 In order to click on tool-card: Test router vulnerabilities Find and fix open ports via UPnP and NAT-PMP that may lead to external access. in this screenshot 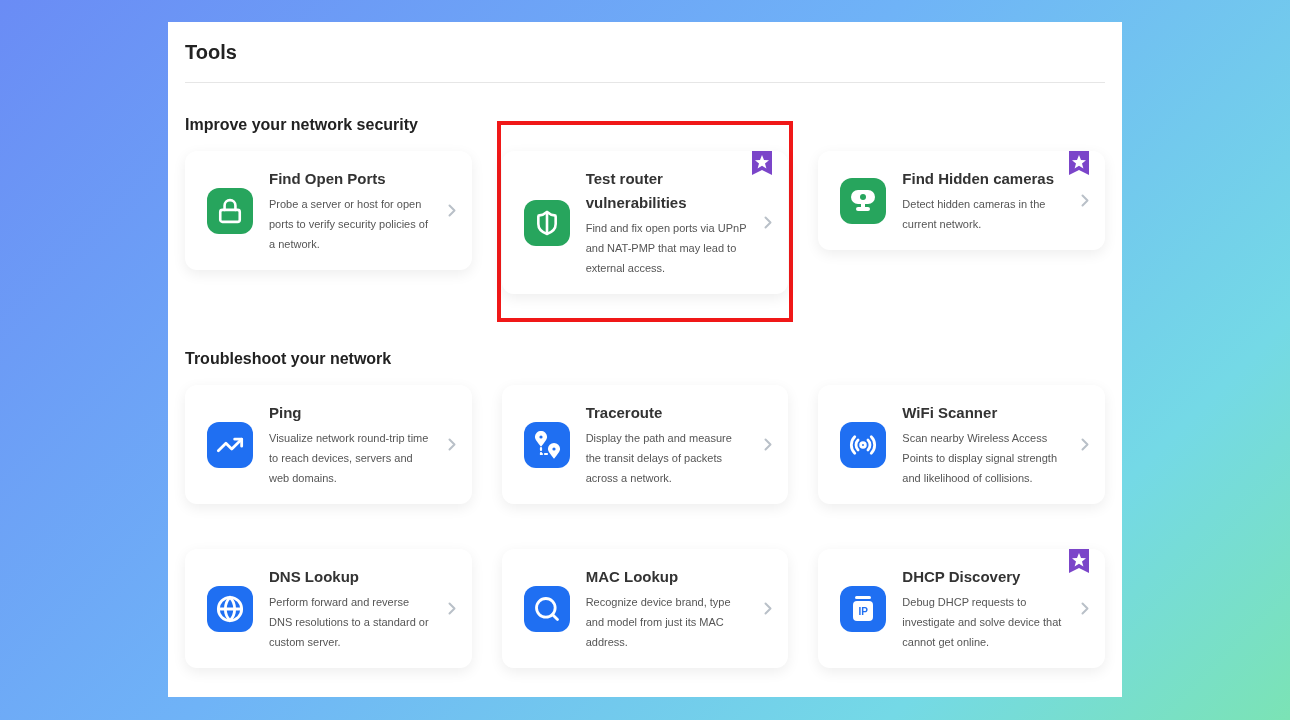, I will do `click(645, 222)`.